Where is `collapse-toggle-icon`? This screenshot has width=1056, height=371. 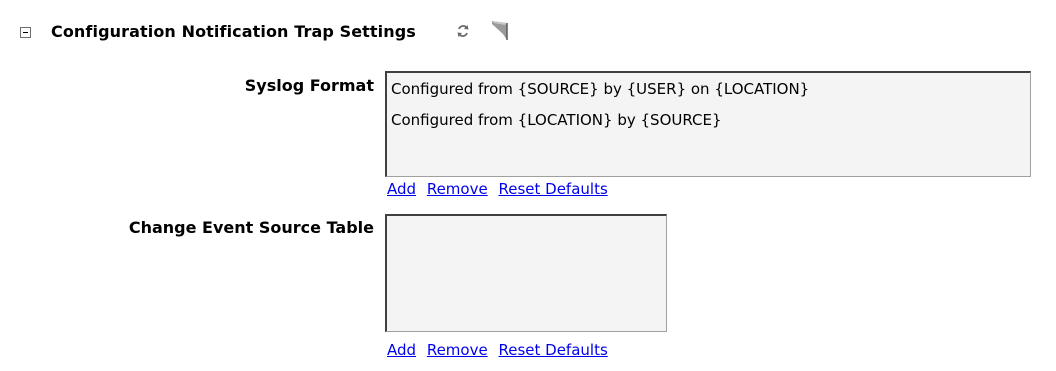 collapse-toggle-icon is located at coordinates (25, 32).